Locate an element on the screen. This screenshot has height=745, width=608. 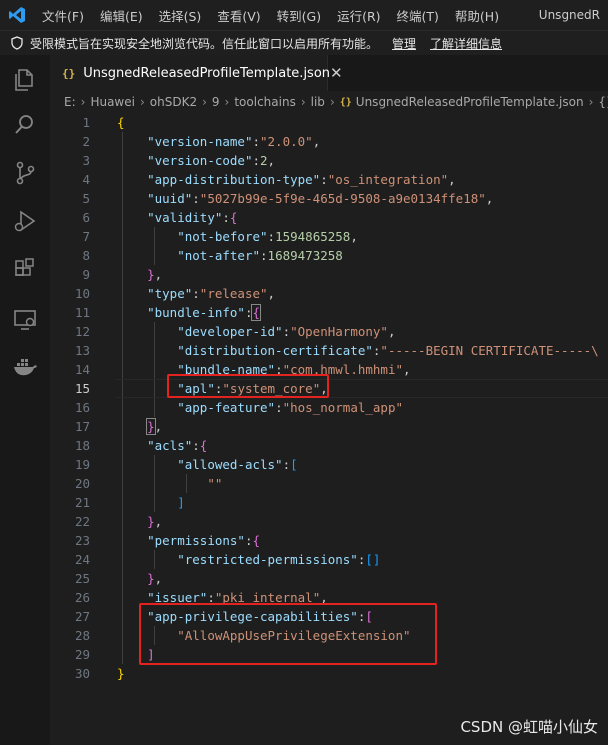
code-line: 9 }, is located at coordinates (122, 274).